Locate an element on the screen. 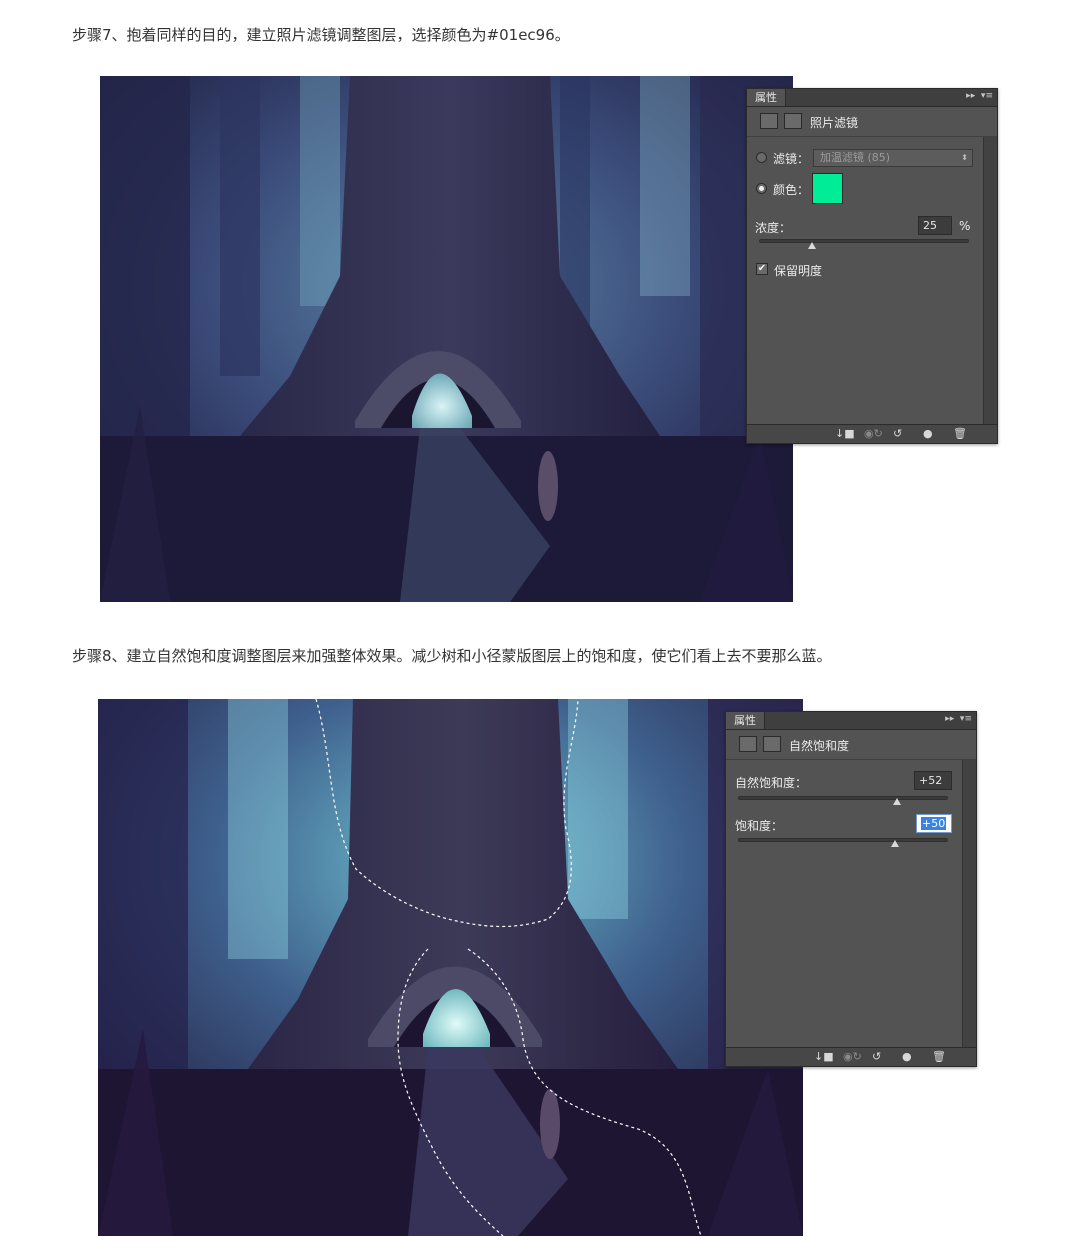  preserve-luminosity-label: 保留明度 is located at coordinates (798, 271).